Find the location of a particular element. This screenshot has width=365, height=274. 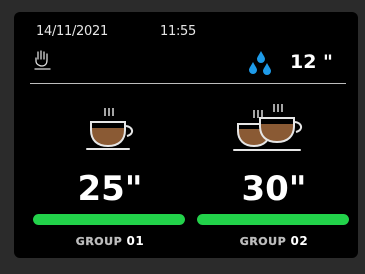

group-2-progress-bar is located at coordinates (273, 219).